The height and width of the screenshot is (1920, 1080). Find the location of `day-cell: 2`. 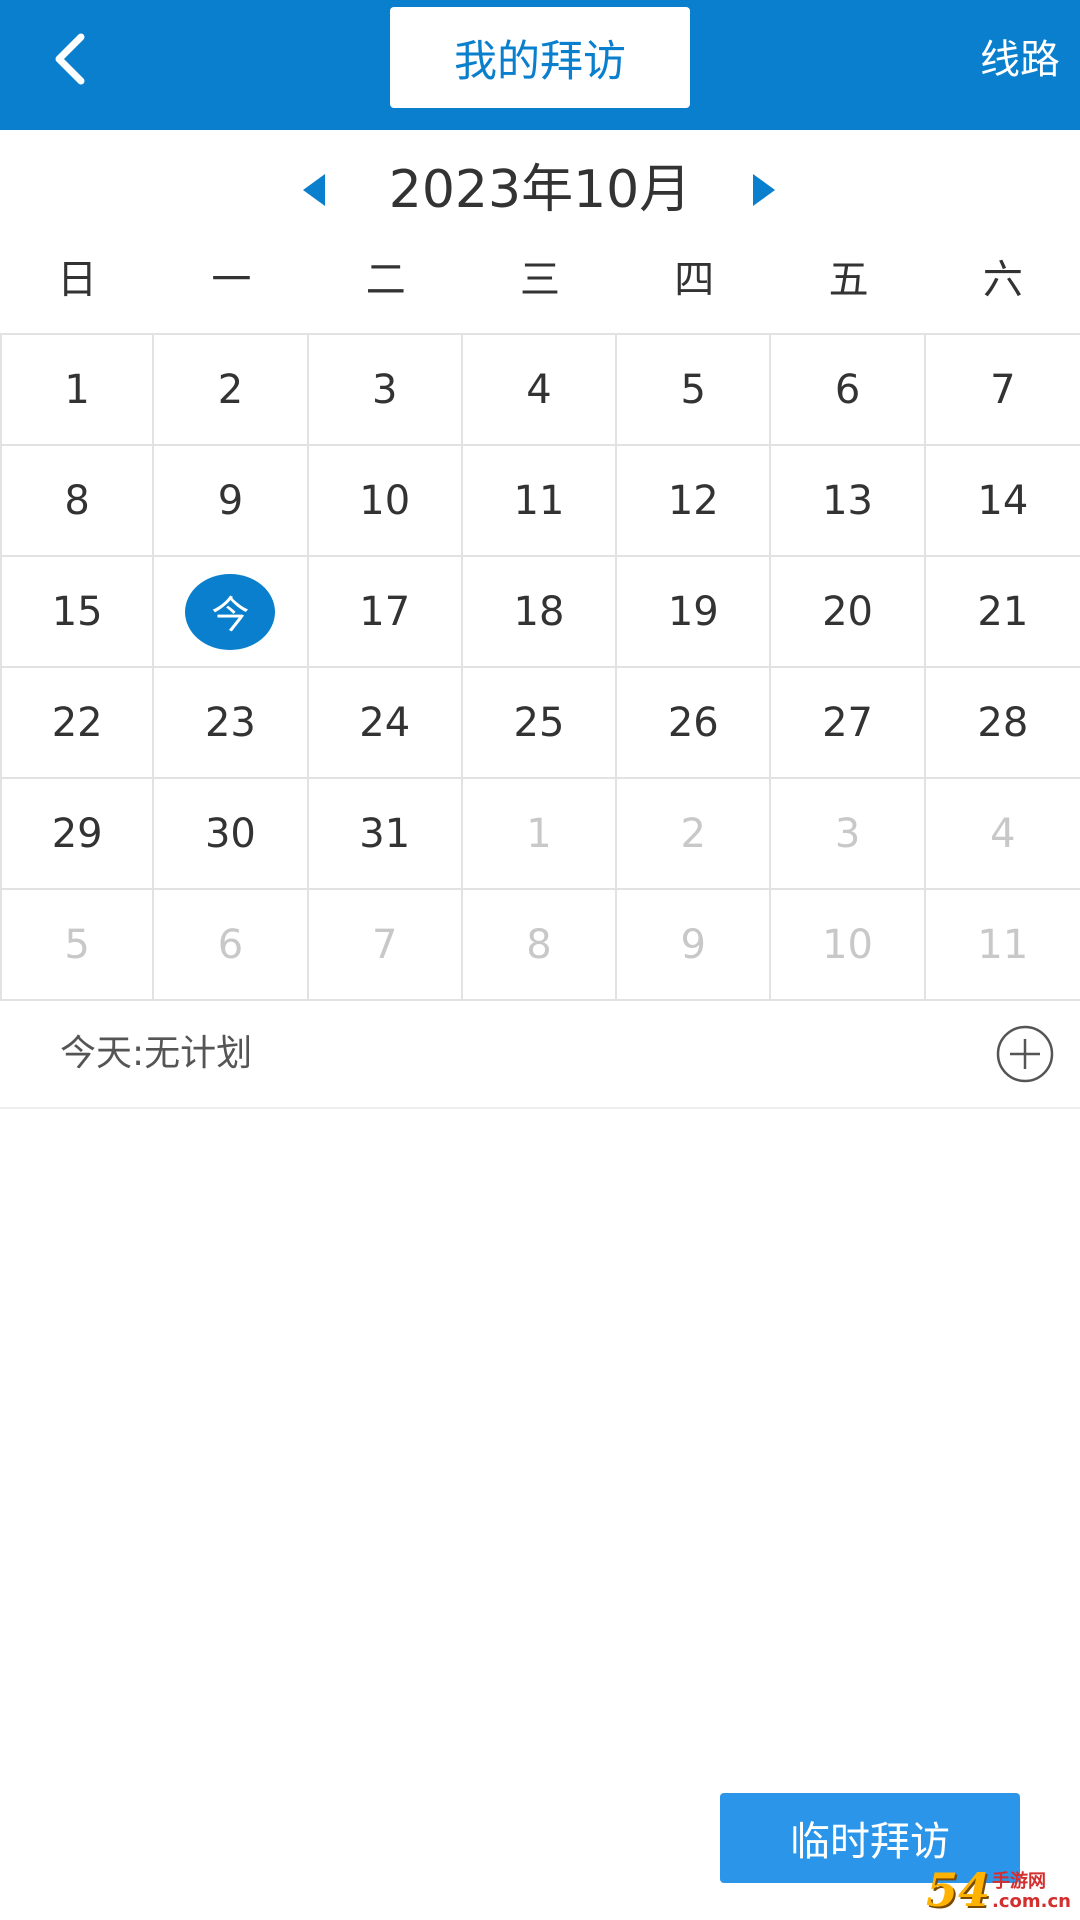

day-cell: 2 is located at coordinates (231, 390).